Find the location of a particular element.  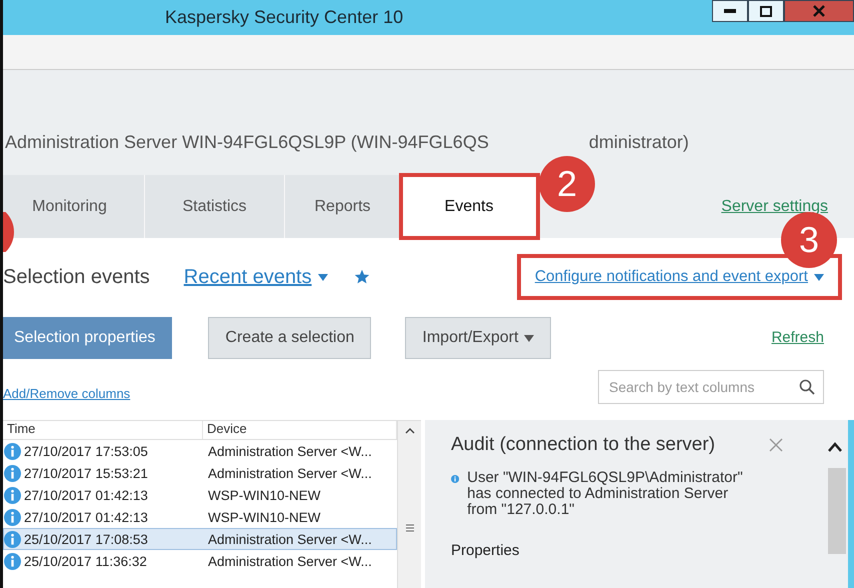

dropdown-button: Import/Export is located at coordinates (478, 338).